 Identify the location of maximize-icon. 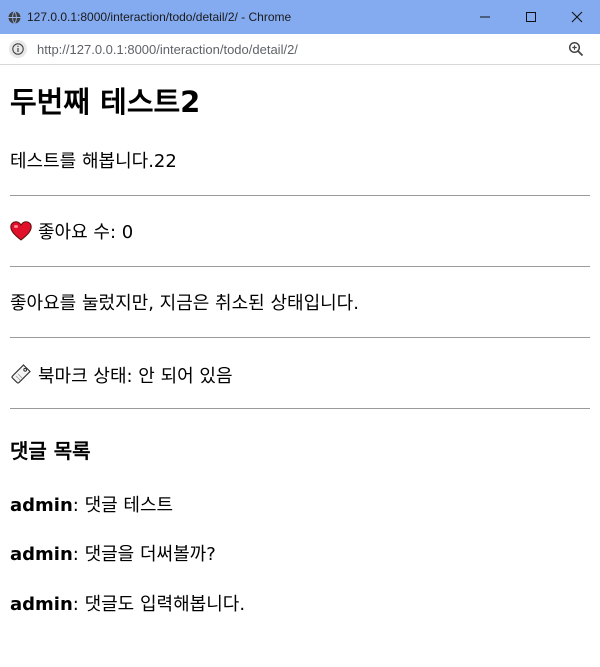
(531, 17).